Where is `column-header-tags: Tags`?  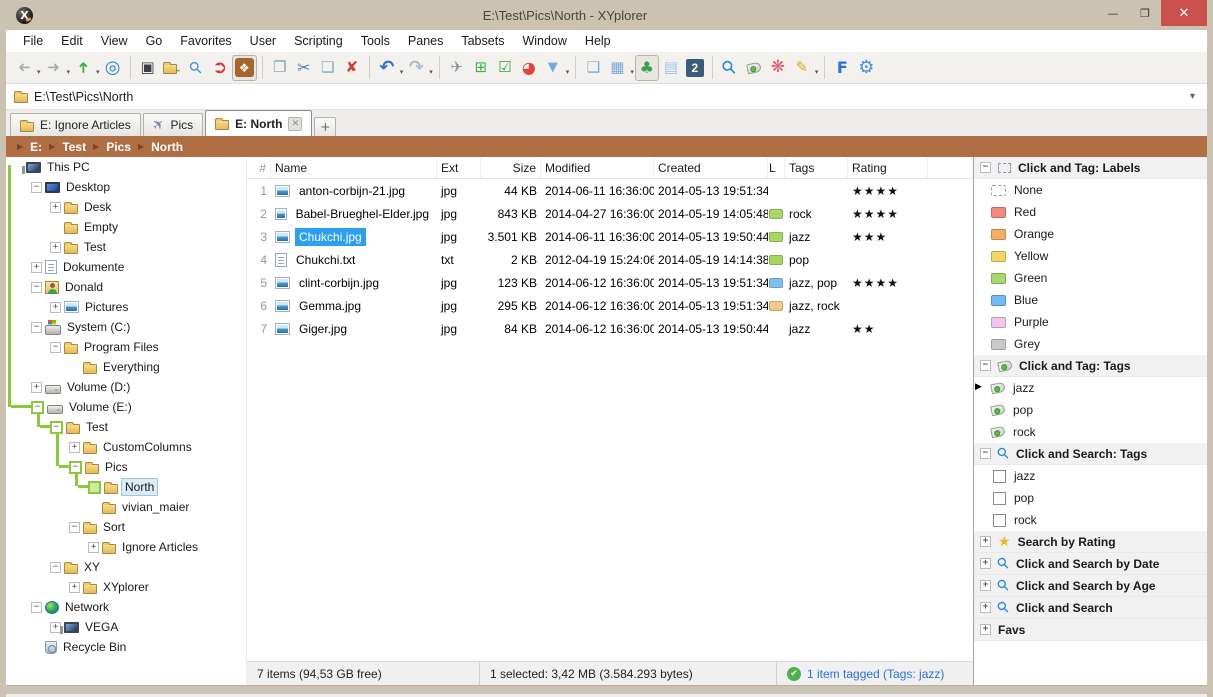 column-header-tags: Tags is located at coordinates (816, 167).